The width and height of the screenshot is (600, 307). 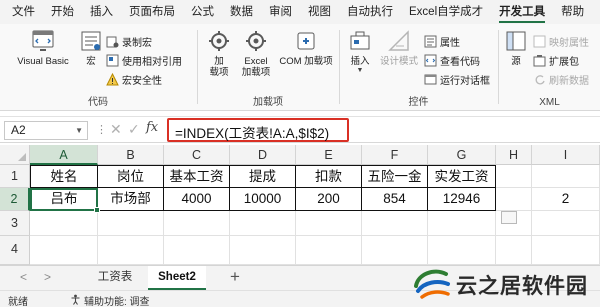 I want to click on macro-security-label: 宏安全性, so click(x=142, y=81).